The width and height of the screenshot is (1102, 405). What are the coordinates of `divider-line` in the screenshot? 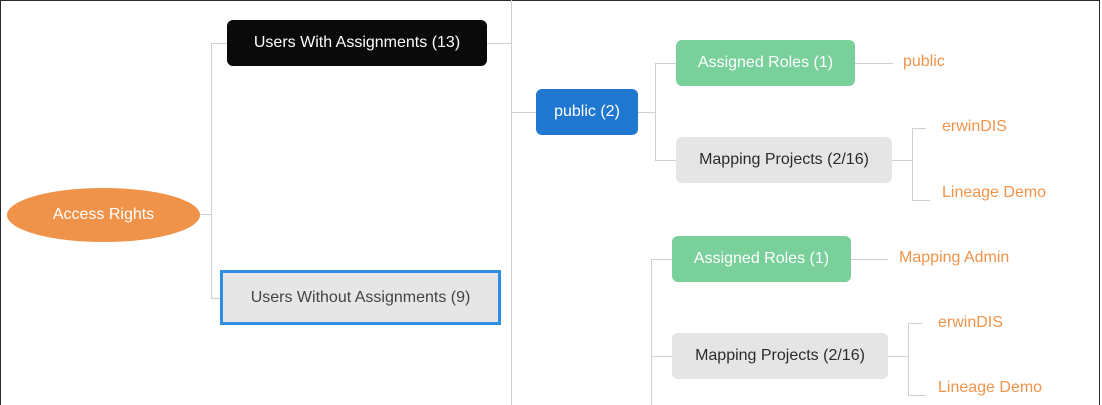 It's located at (511, 202).